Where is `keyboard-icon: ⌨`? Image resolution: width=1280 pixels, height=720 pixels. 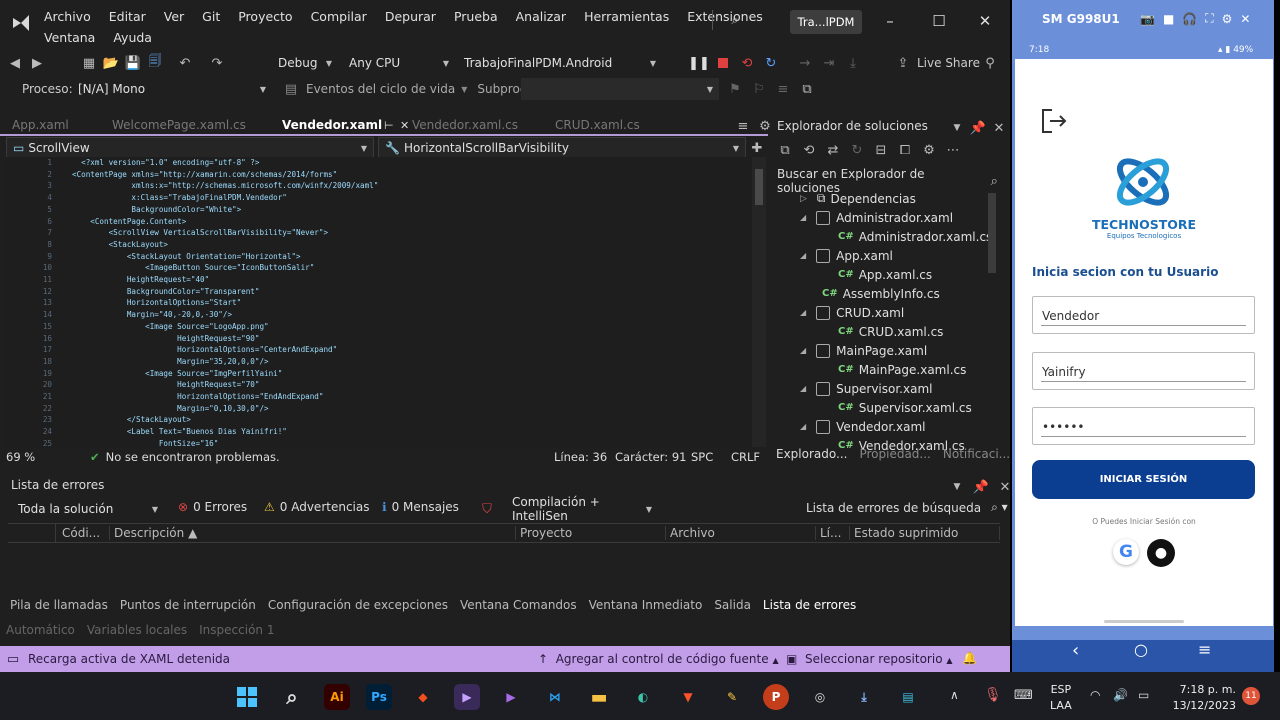
keyboard-icon: ⌨ is located at coordinates (1023, 695).